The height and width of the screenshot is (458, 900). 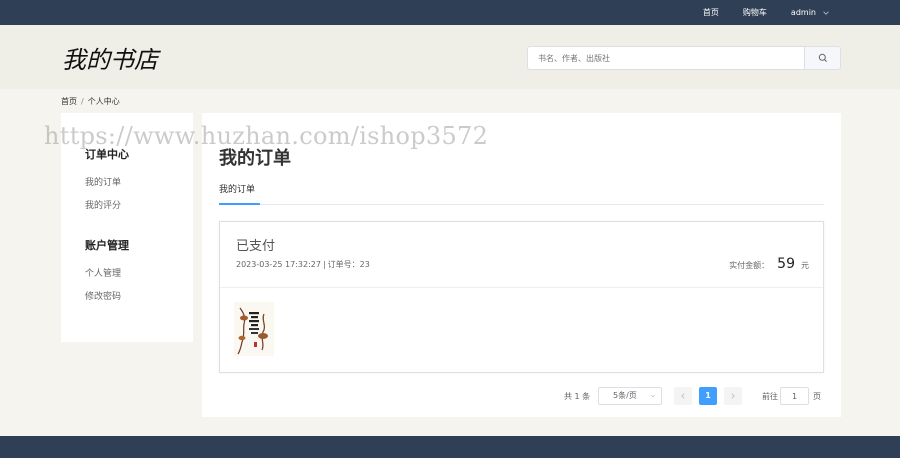 What do you see at coordinates (237, 188) in the screenshot?
I see `tab-my-orders: 我的订单` at bounding box center [237, 188].